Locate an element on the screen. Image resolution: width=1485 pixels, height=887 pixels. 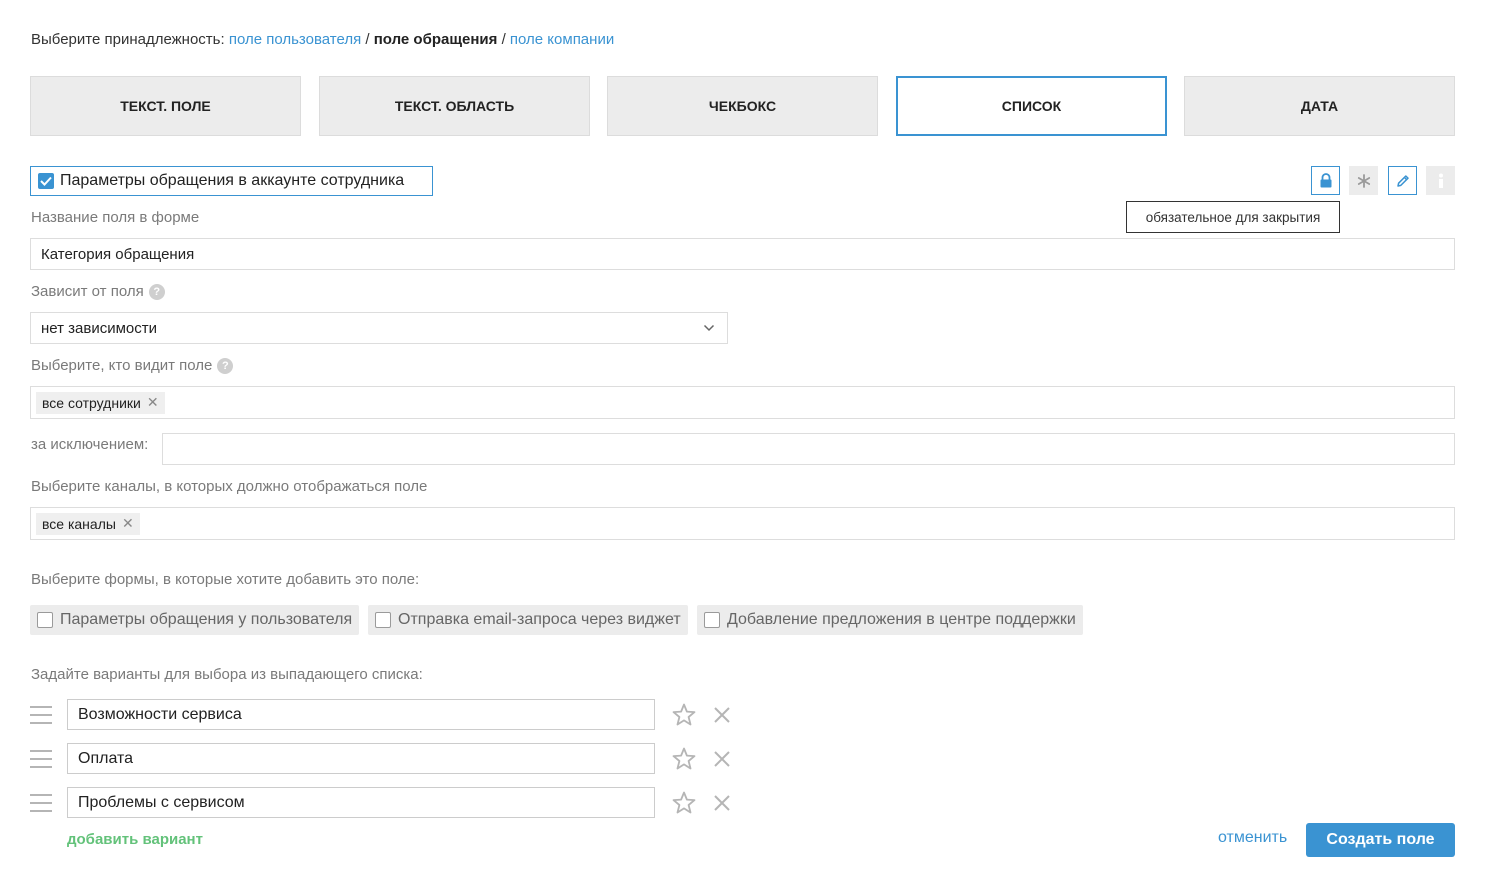
depends-on-label-text: Зависит от поля is located at coordinates (87, 291).